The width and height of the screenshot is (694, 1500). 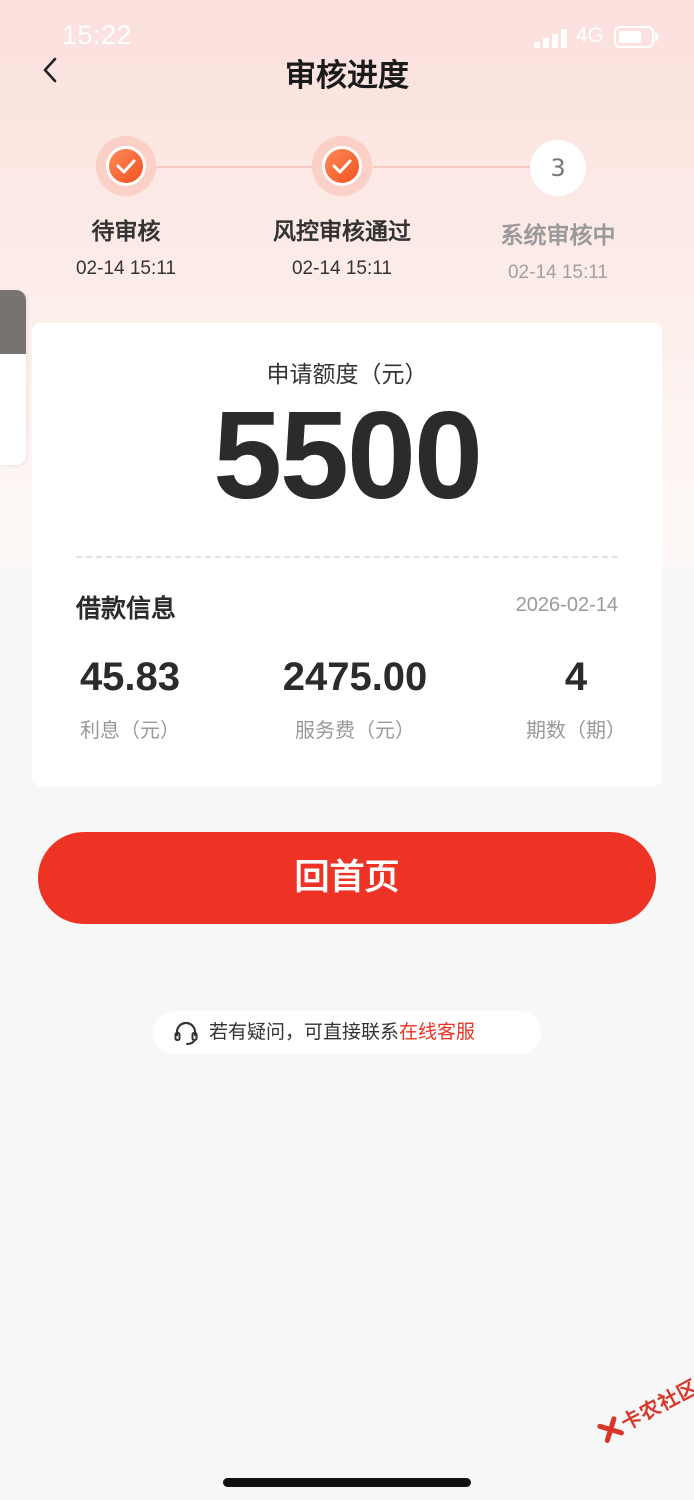 What do you see at coordinates (347, 557) in the screenshot?
I see `dashed-divider` at bounding box center [347, 557].